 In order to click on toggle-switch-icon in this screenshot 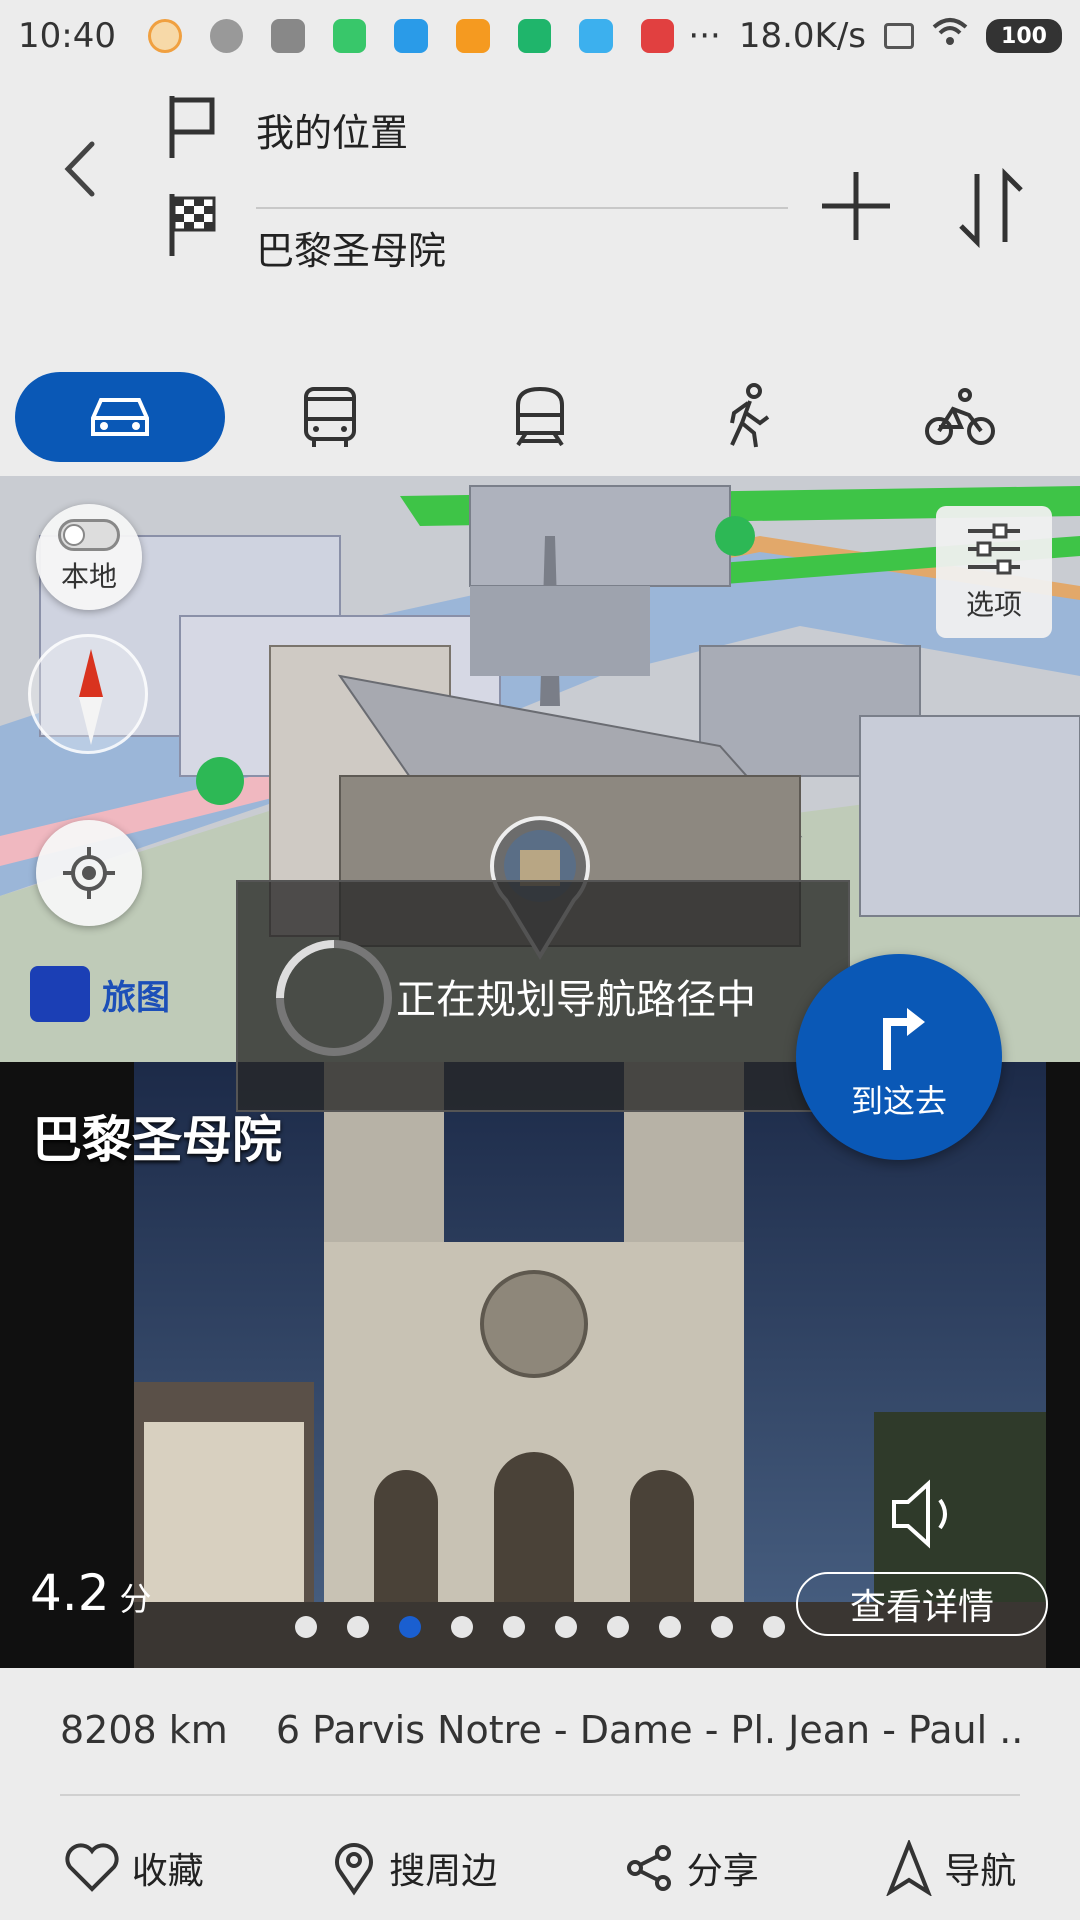, I will do `click(89, 535)`.